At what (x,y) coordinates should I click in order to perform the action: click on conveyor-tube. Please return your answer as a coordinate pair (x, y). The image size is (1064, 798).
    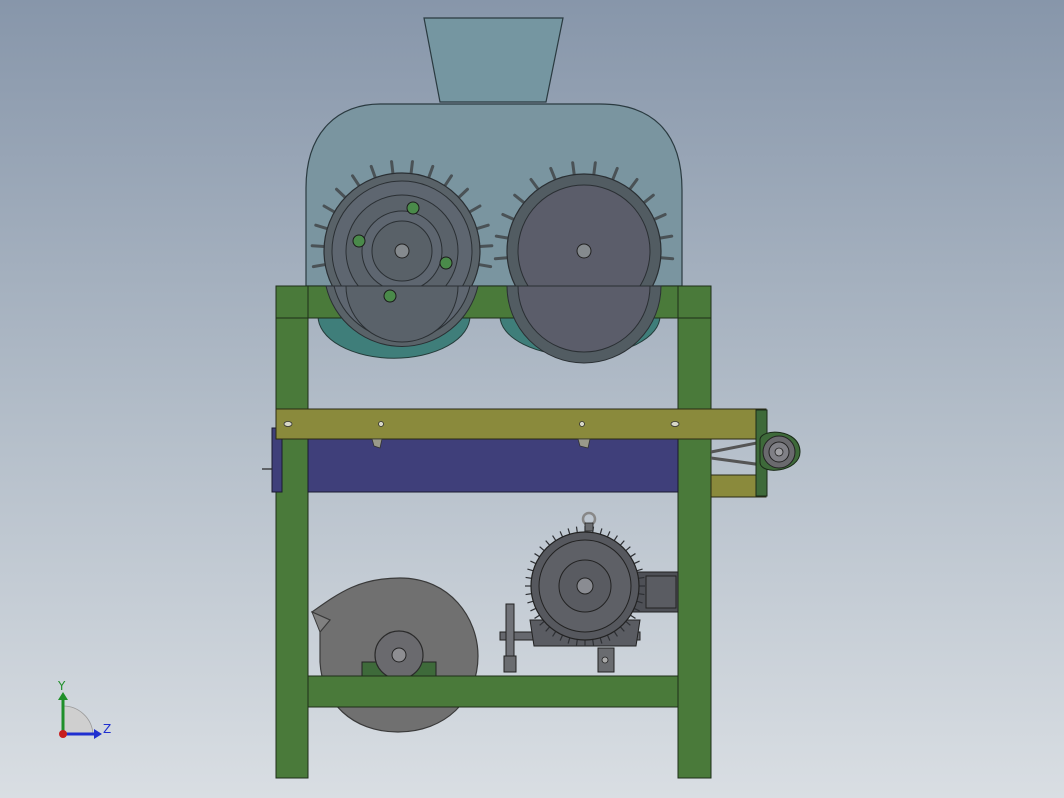
    Looking at the image, I should click on (493, 465).